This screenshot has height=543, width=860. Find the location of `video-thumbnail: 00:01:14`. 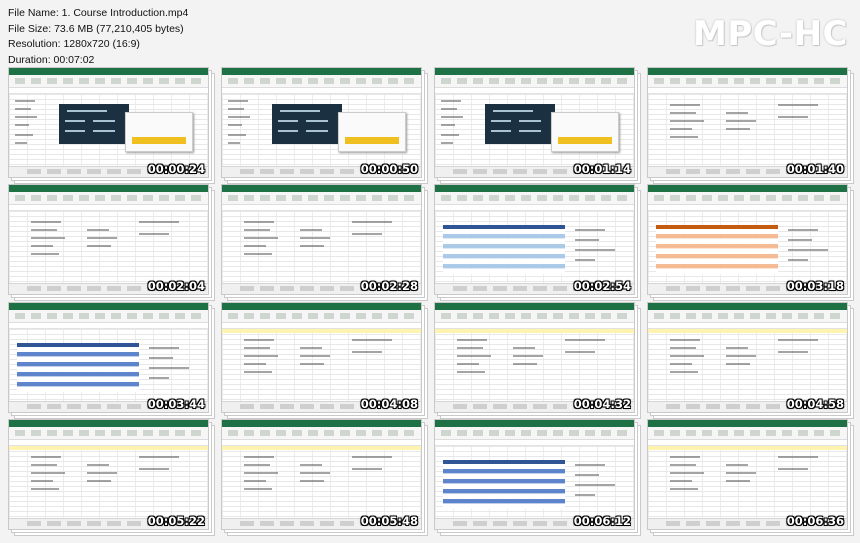

video-thumbnail: 00:01:14 is located at coordinates (534, 122).